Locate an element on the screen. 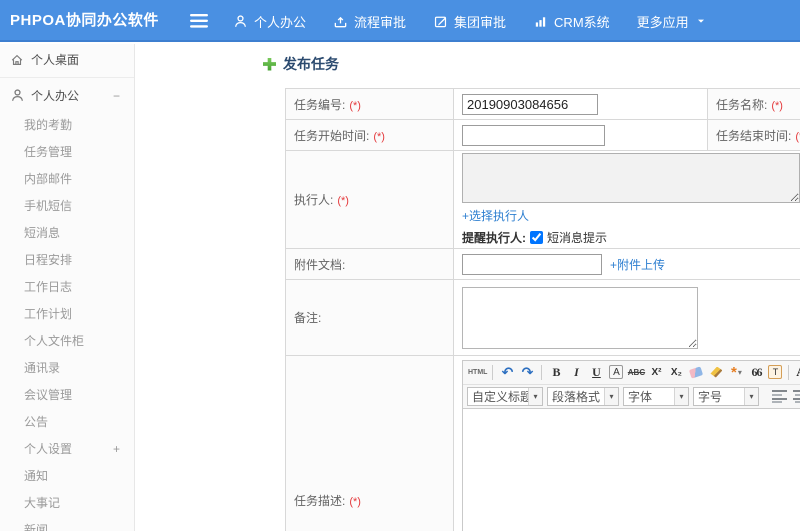  sidebar-item-label: 个人桌面 is located at coordinates (55, 60).